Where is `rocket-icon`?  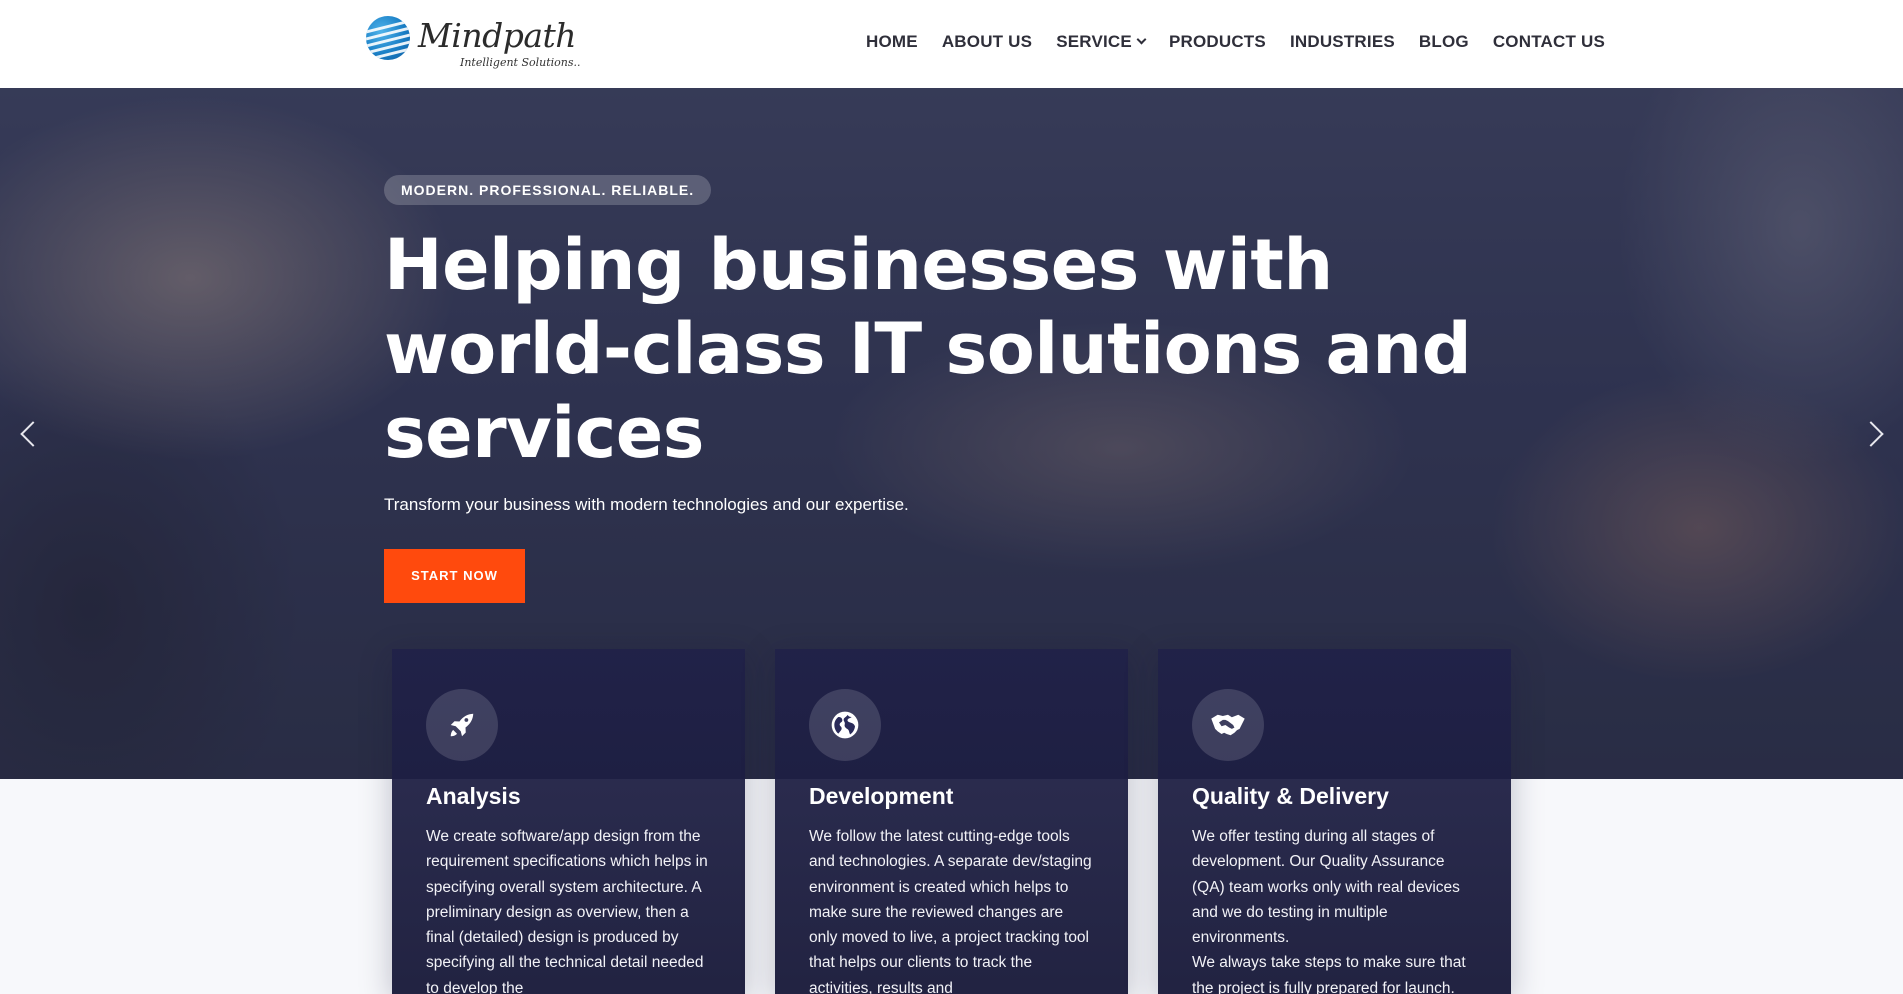
rocket-icon is located at coordinates (462, 725).